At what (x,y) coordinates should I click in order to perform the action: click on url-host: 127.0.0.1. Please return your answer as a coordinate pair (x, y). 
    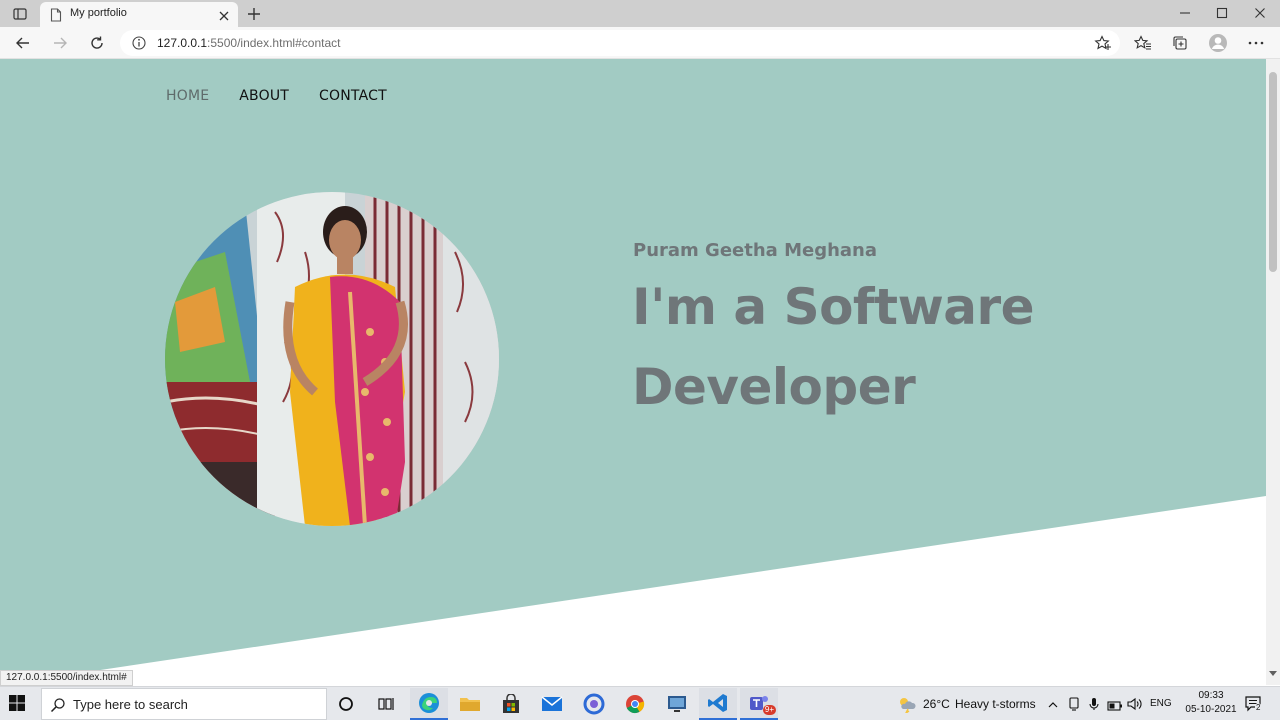
    Looking at the image, I should click on (182, 43).